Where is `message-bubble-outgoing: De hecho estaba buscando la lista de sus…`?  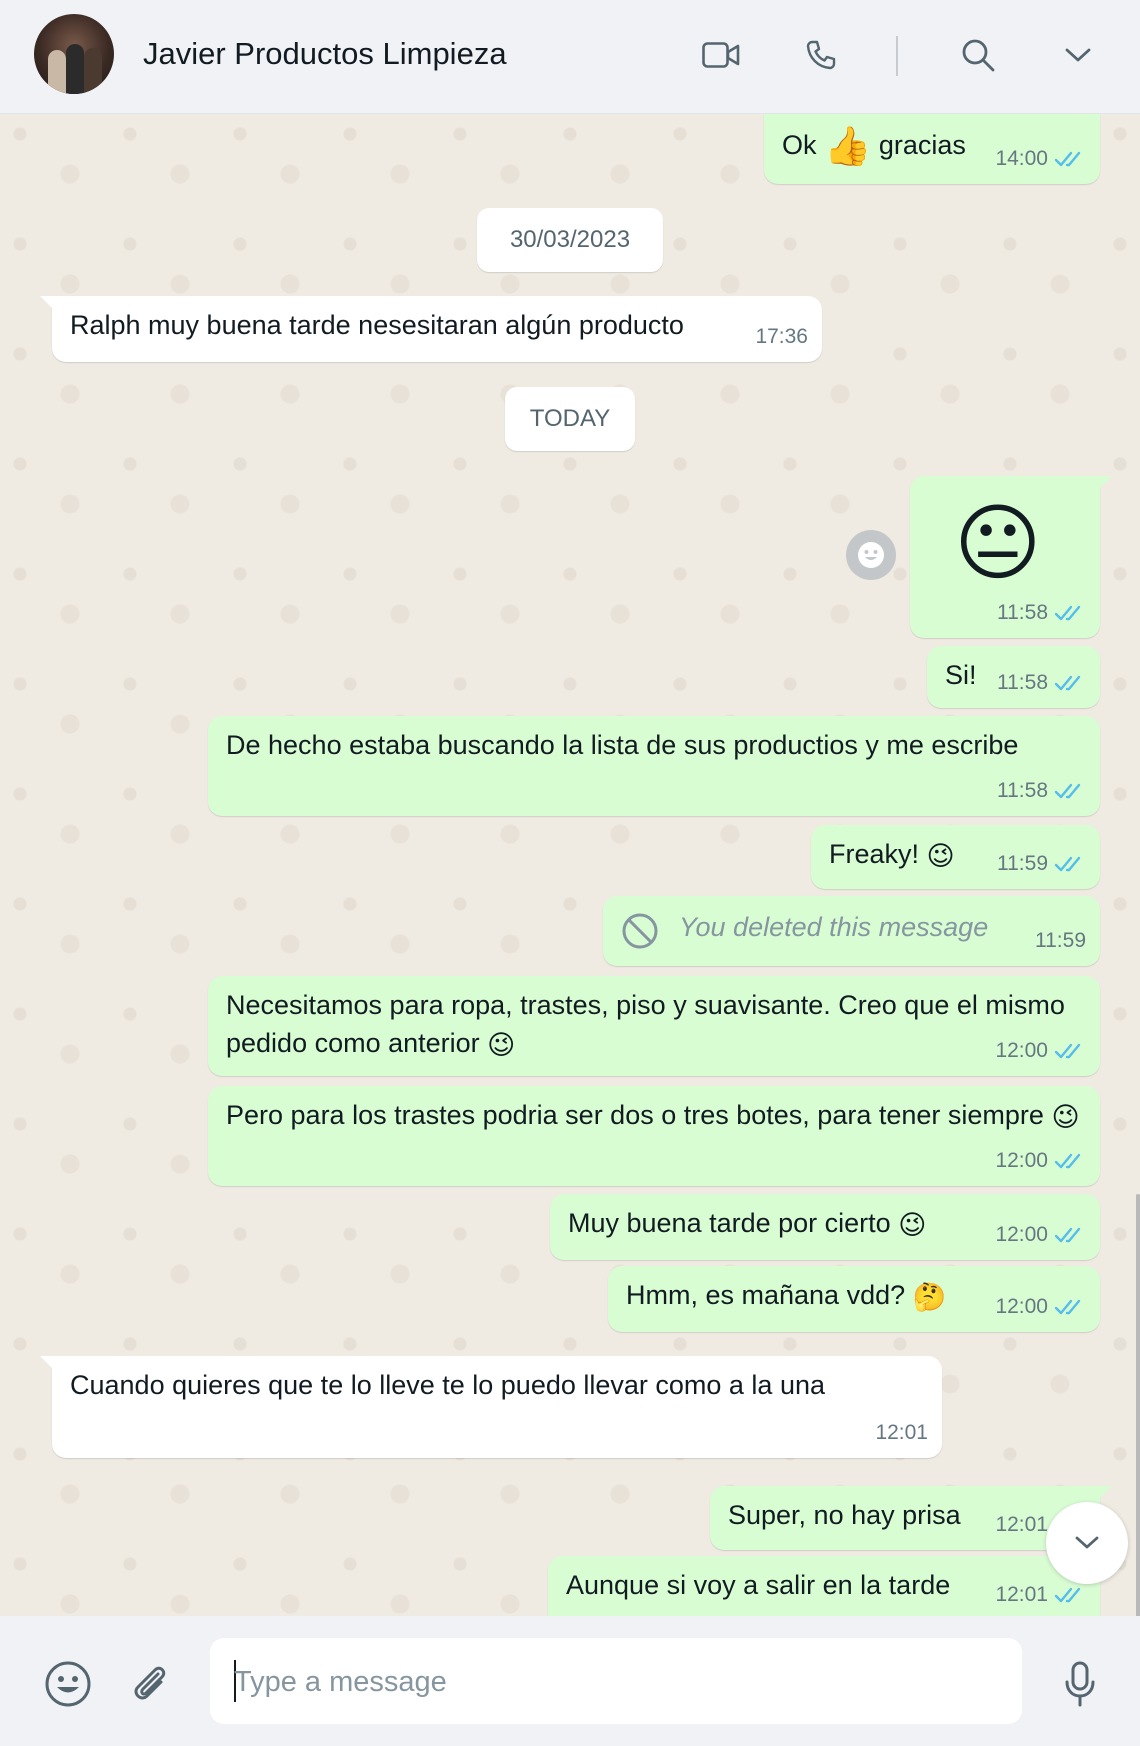 message-bubble-outgoing: De hecho estaba buscando la lista de sus… is located at coordinates (654, 766).